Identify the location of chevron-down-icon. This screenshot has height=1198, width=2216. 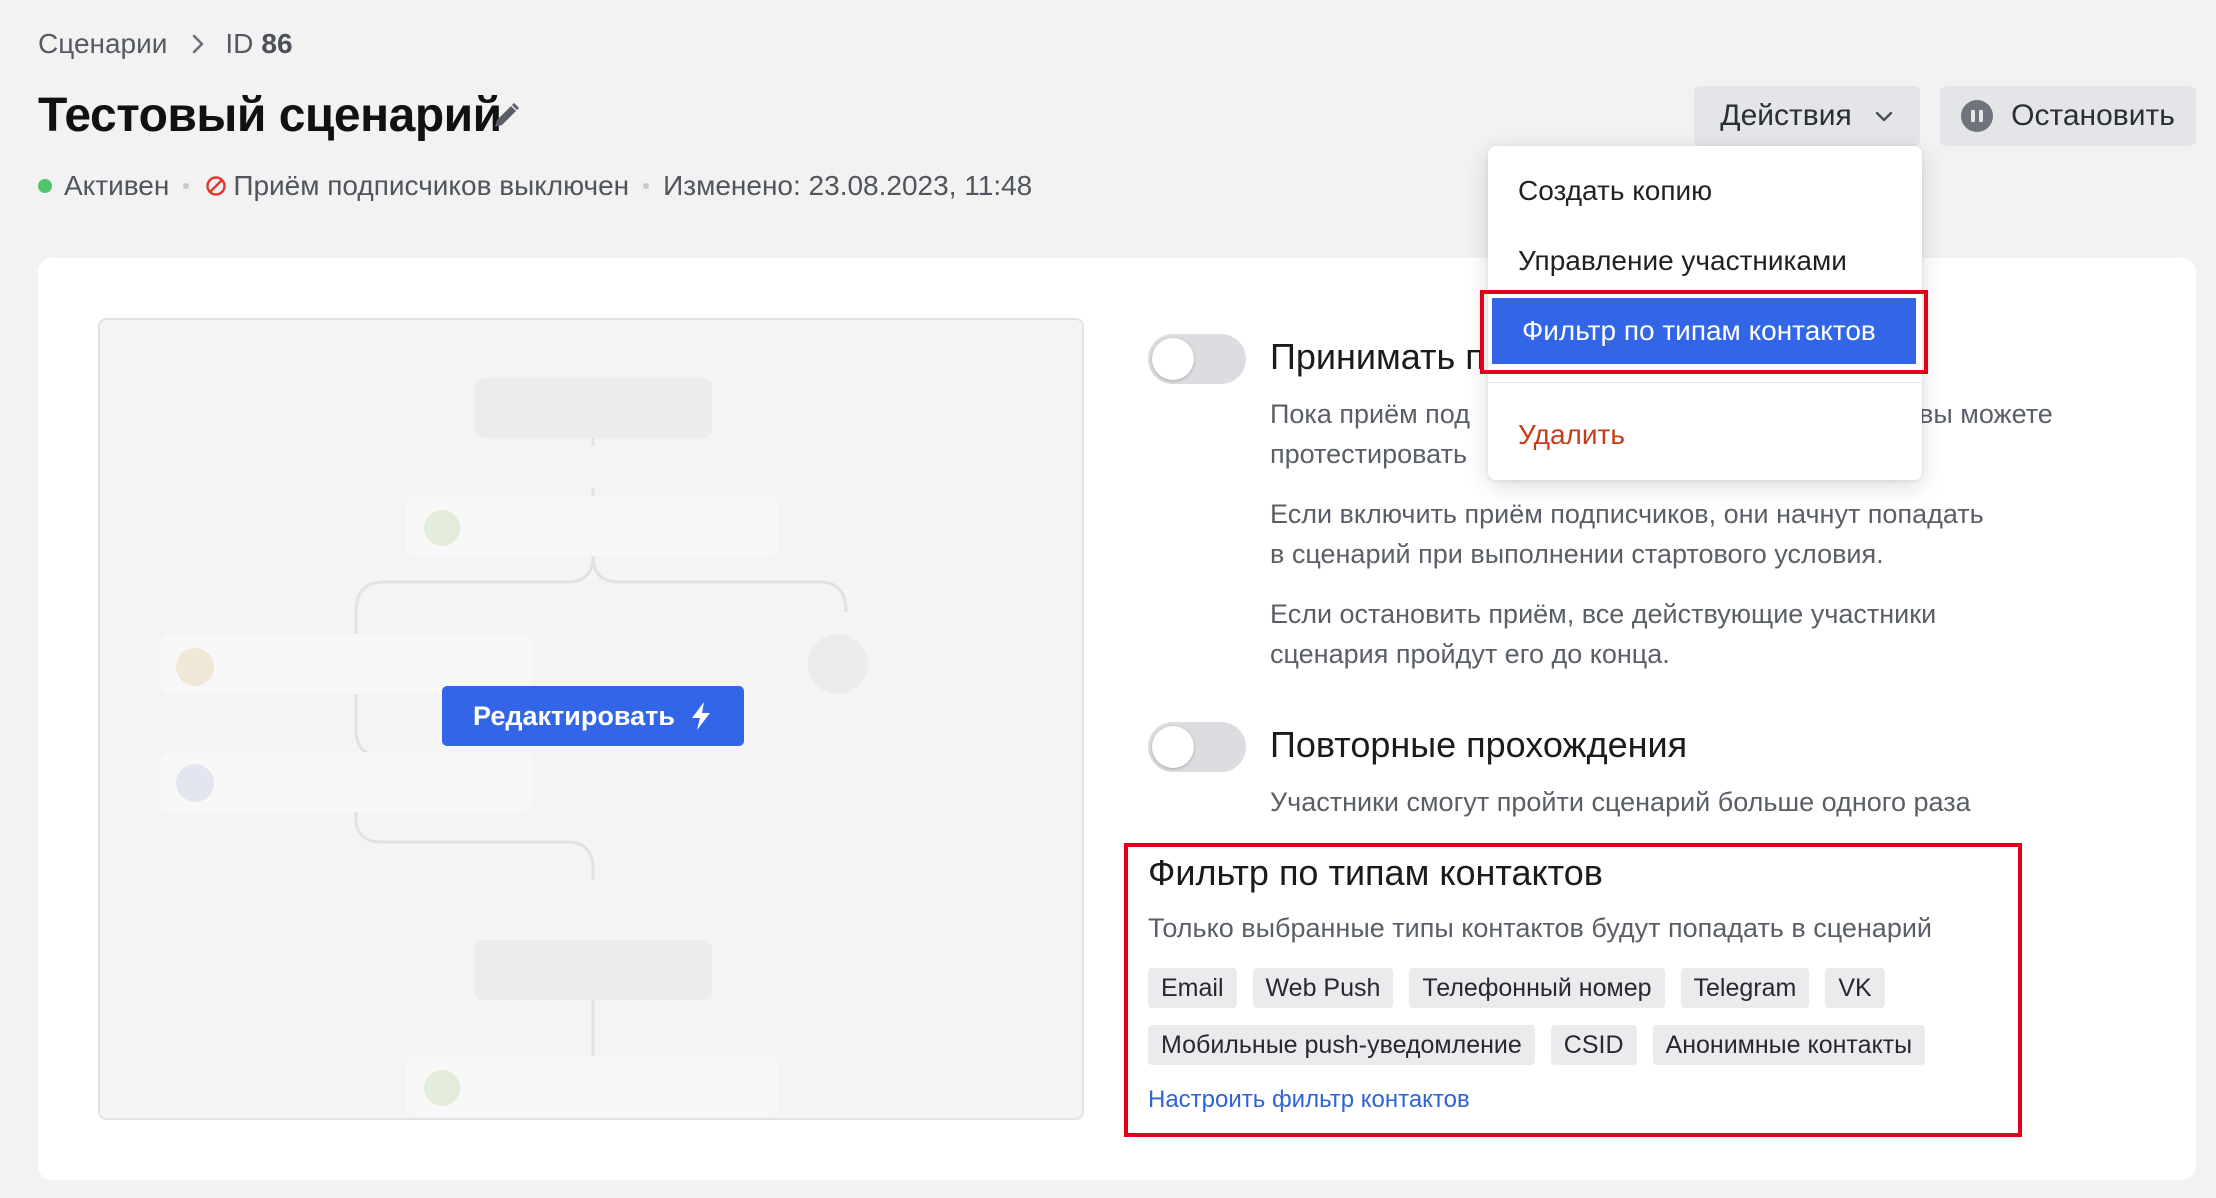
(1884, 116).